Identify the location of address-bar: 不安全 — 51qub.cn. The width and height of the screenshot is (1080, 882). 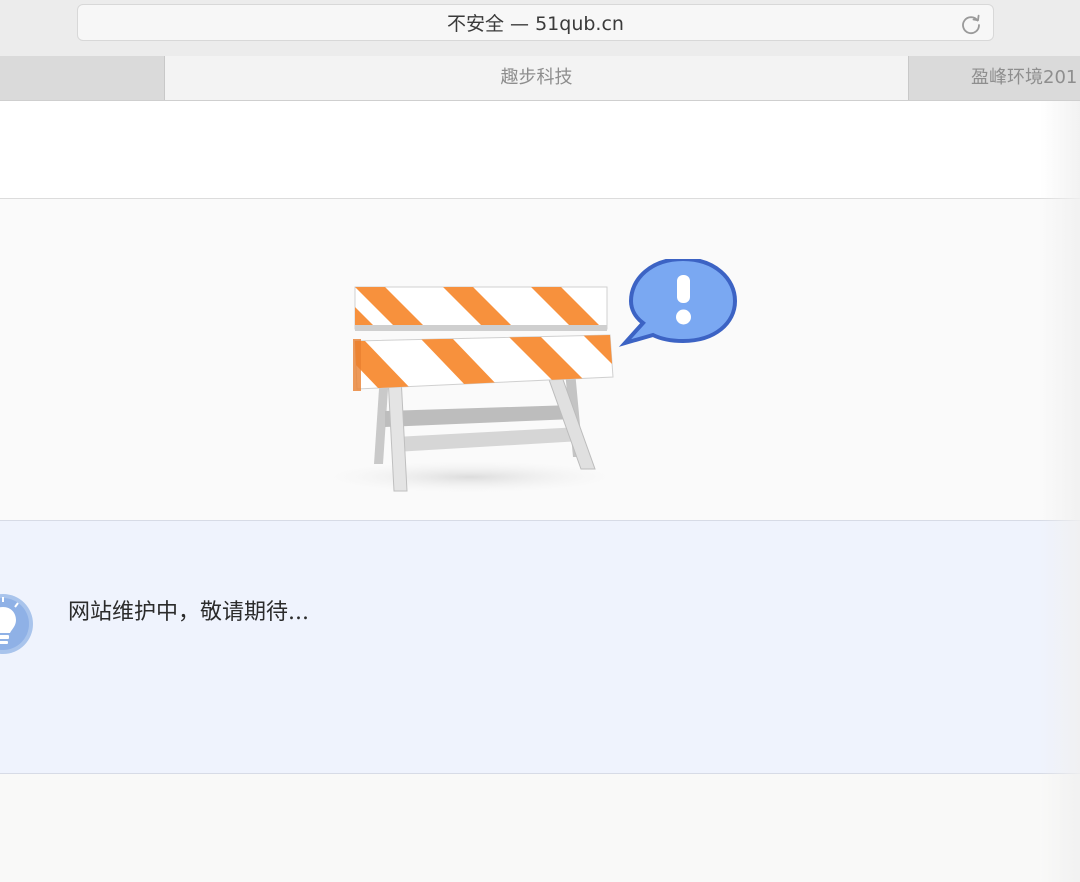
(535, 22).